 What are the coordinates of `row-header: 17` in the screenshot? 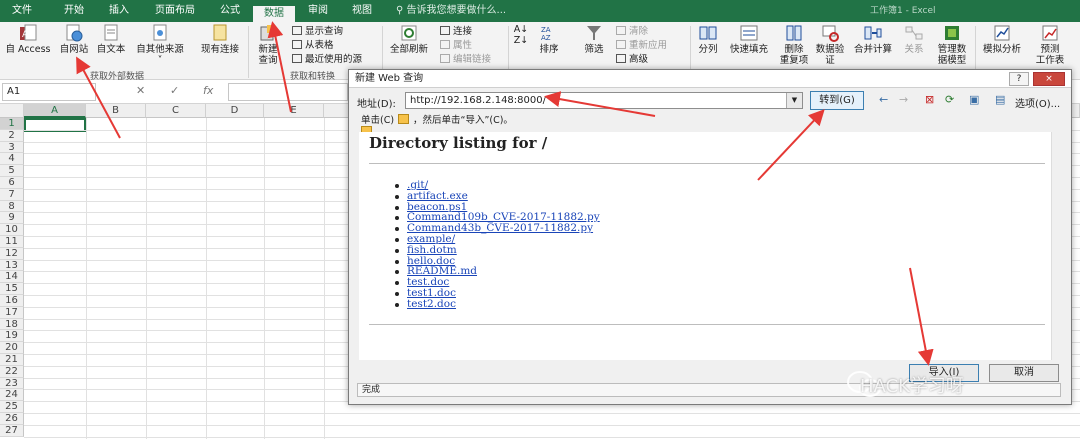 It's located at (12, 312).